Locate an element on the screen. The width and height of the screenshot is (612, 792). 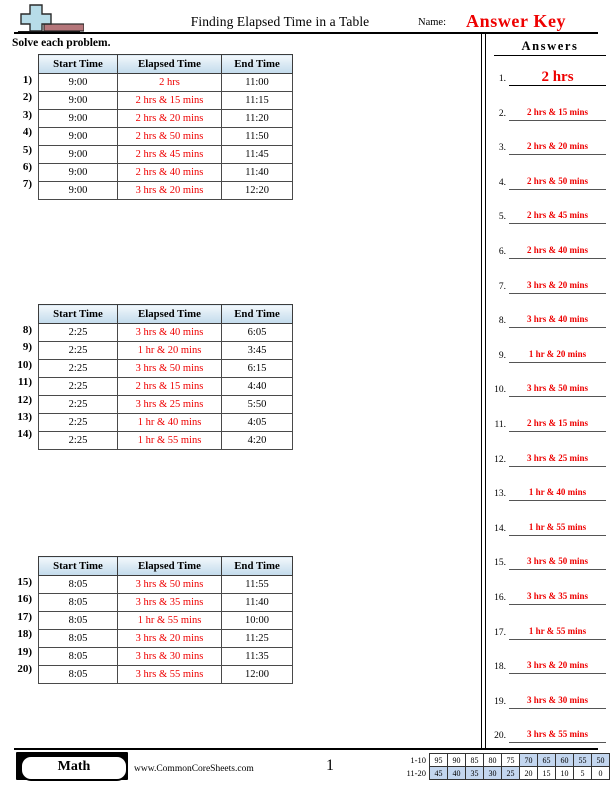
answer-value: 3 hrs & 35 mins is located at coordinates (557, 596).